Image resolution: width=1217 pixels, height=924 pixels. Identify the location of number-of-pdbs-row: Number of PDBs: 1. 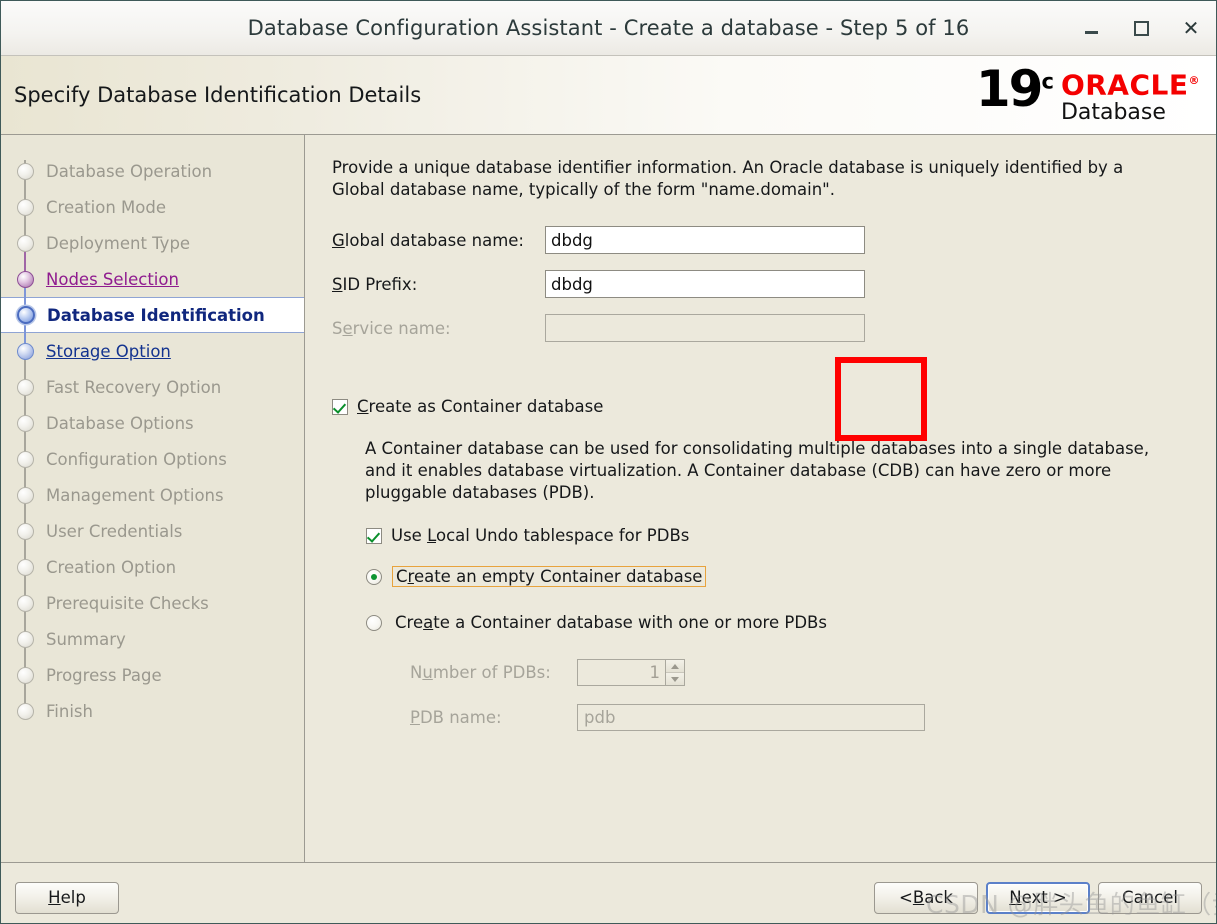
(805, 672).